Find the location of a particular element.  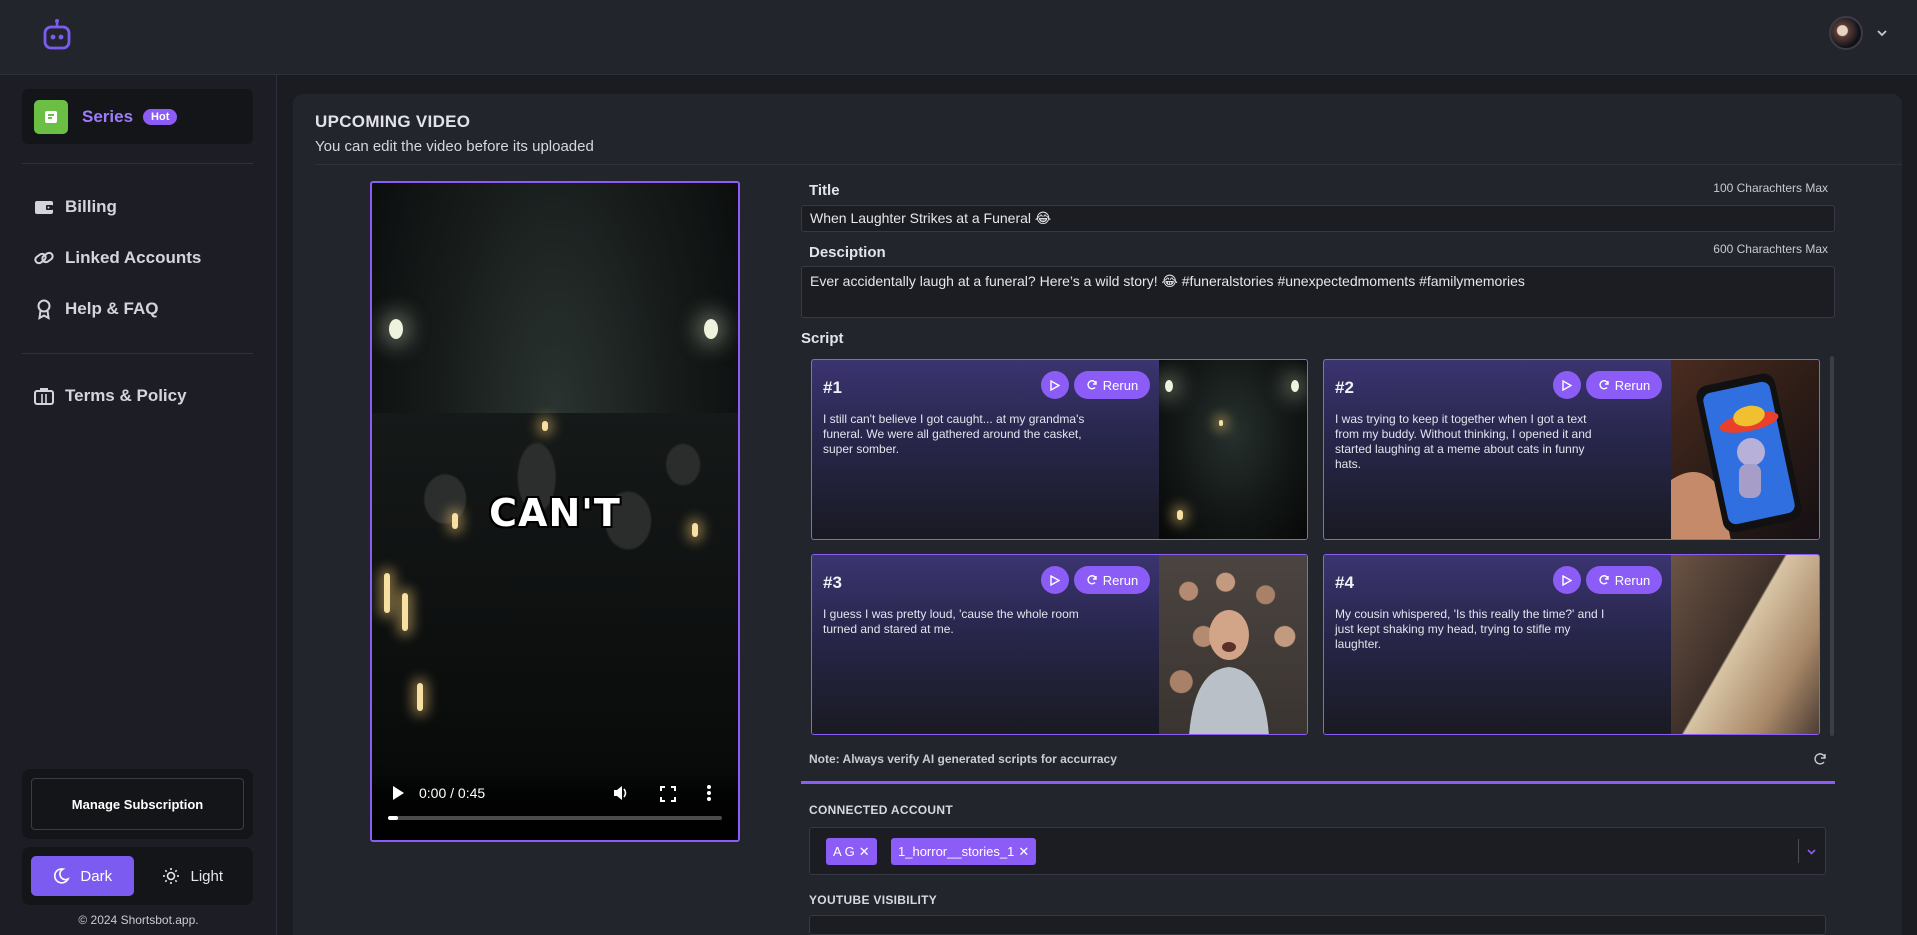

avatar is located at coordinates (1846, 33).